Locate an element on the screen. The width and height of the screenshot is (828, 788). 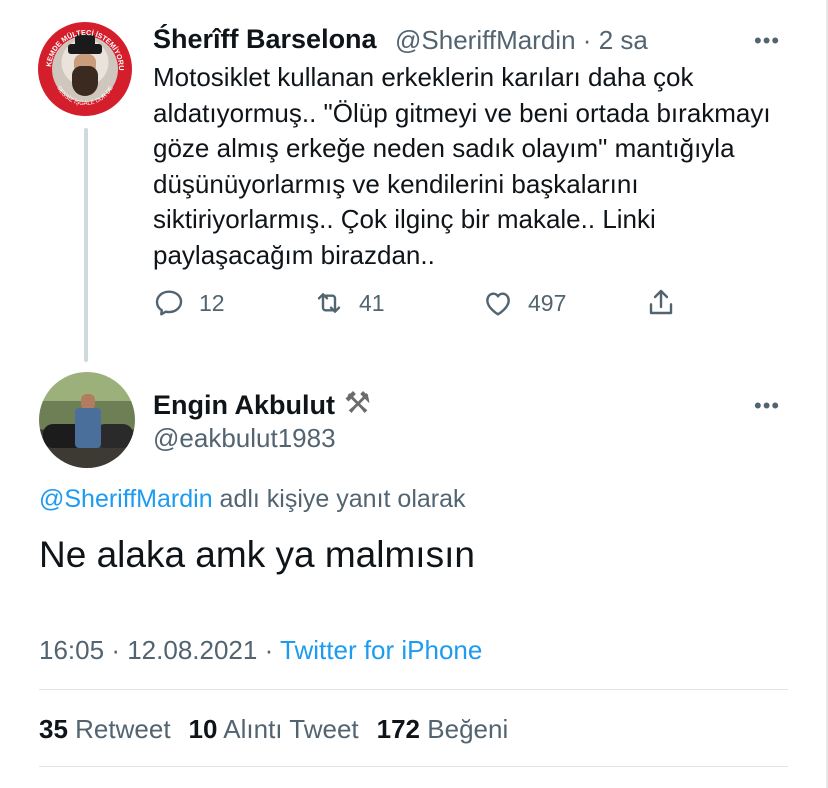
reply-tweet-text: Ne alaka amk ya malmısın is located at coordinates (257, 554).